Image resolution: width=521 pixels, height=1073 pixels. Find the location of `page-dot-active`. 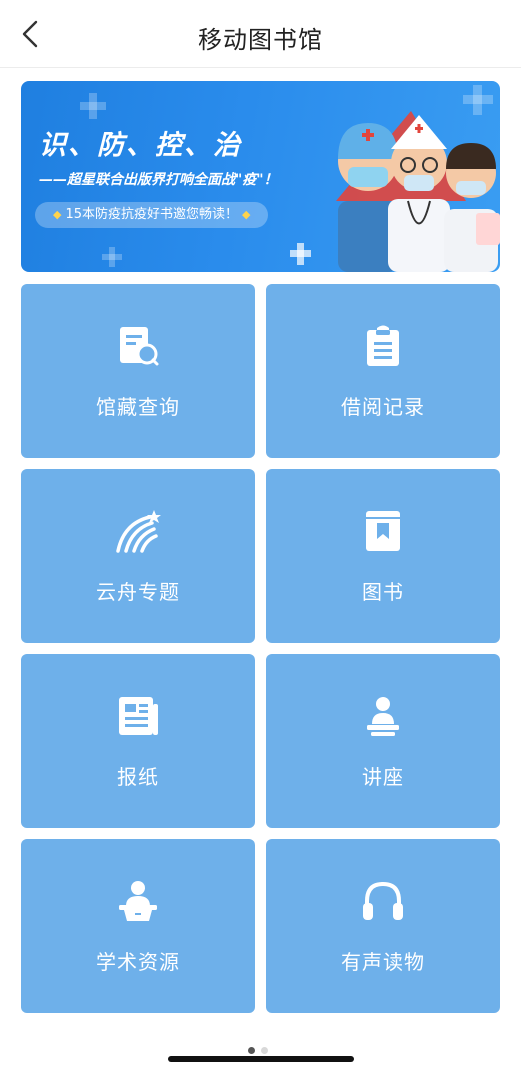

page-dot-active is located at coordinates (251, 1050).